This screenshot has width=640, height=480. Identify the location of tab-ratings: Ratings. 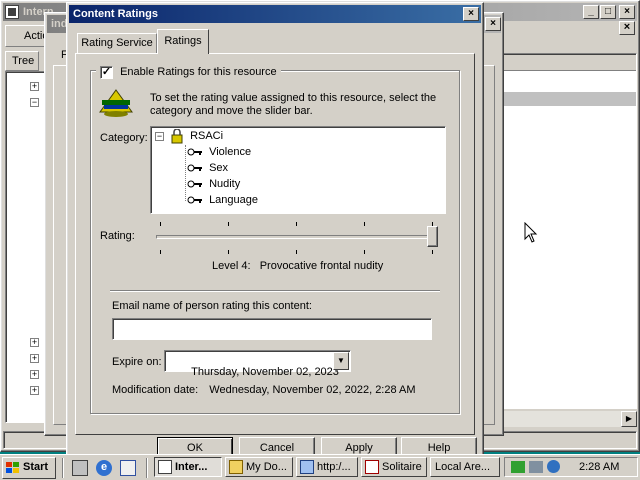
(183, 41).